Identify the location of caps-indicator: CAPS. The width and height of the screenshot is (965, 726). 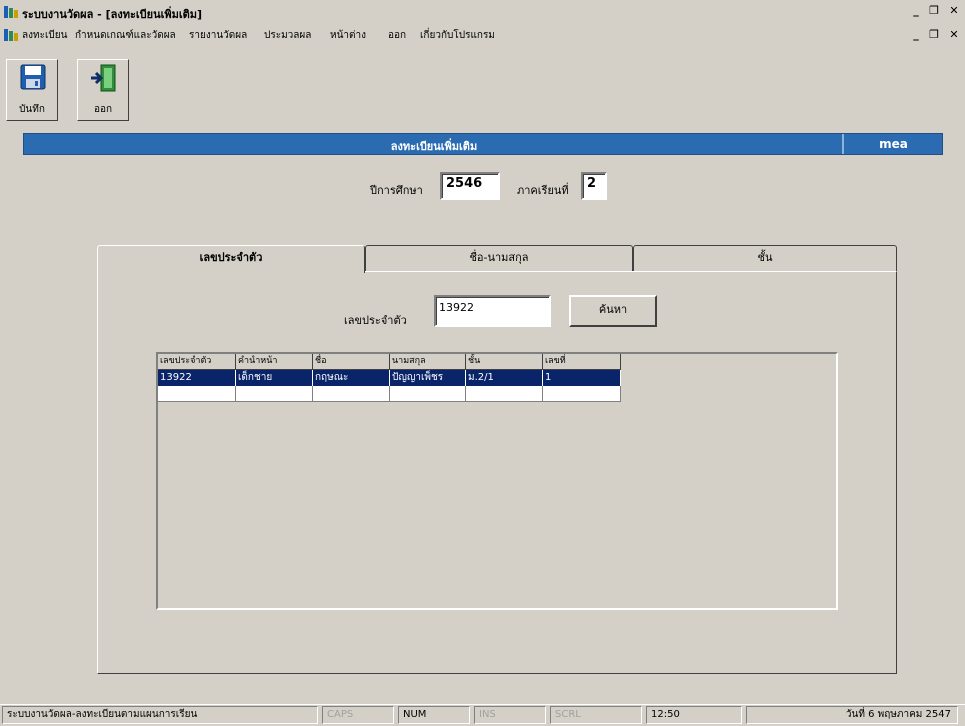
(358, 715).